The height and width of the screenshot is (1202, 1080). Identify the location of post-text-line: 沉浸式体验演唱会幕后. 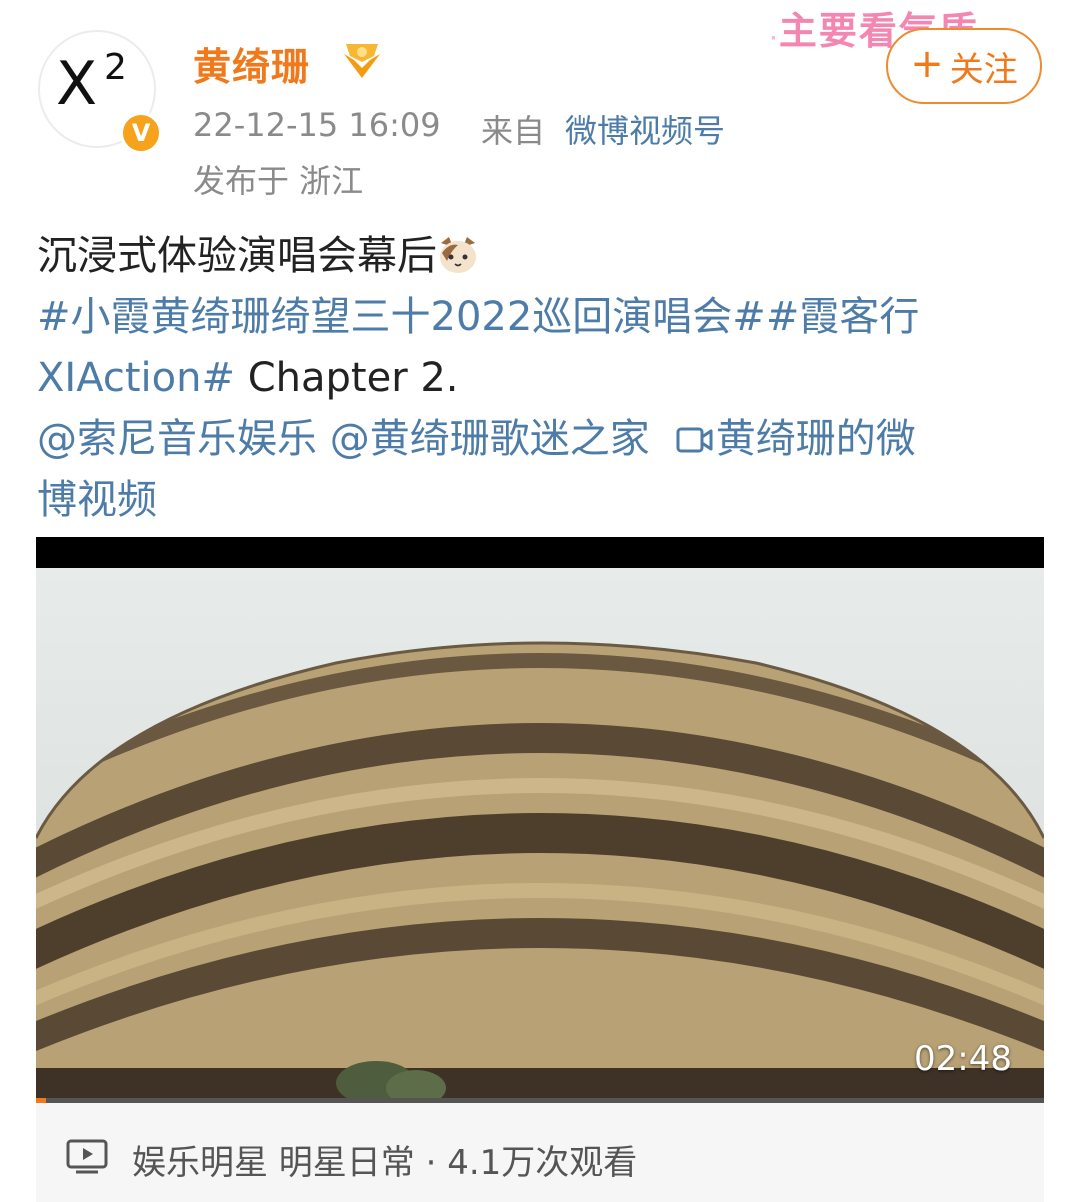
(258, 256).